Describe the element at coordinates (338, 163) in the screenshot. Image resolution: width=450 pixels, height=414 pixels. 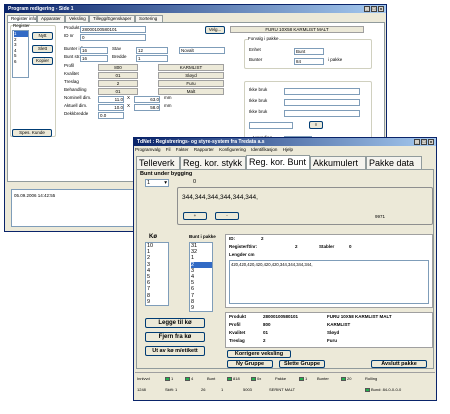
I see `tab-akkumulert: Akkumulert` at that location.